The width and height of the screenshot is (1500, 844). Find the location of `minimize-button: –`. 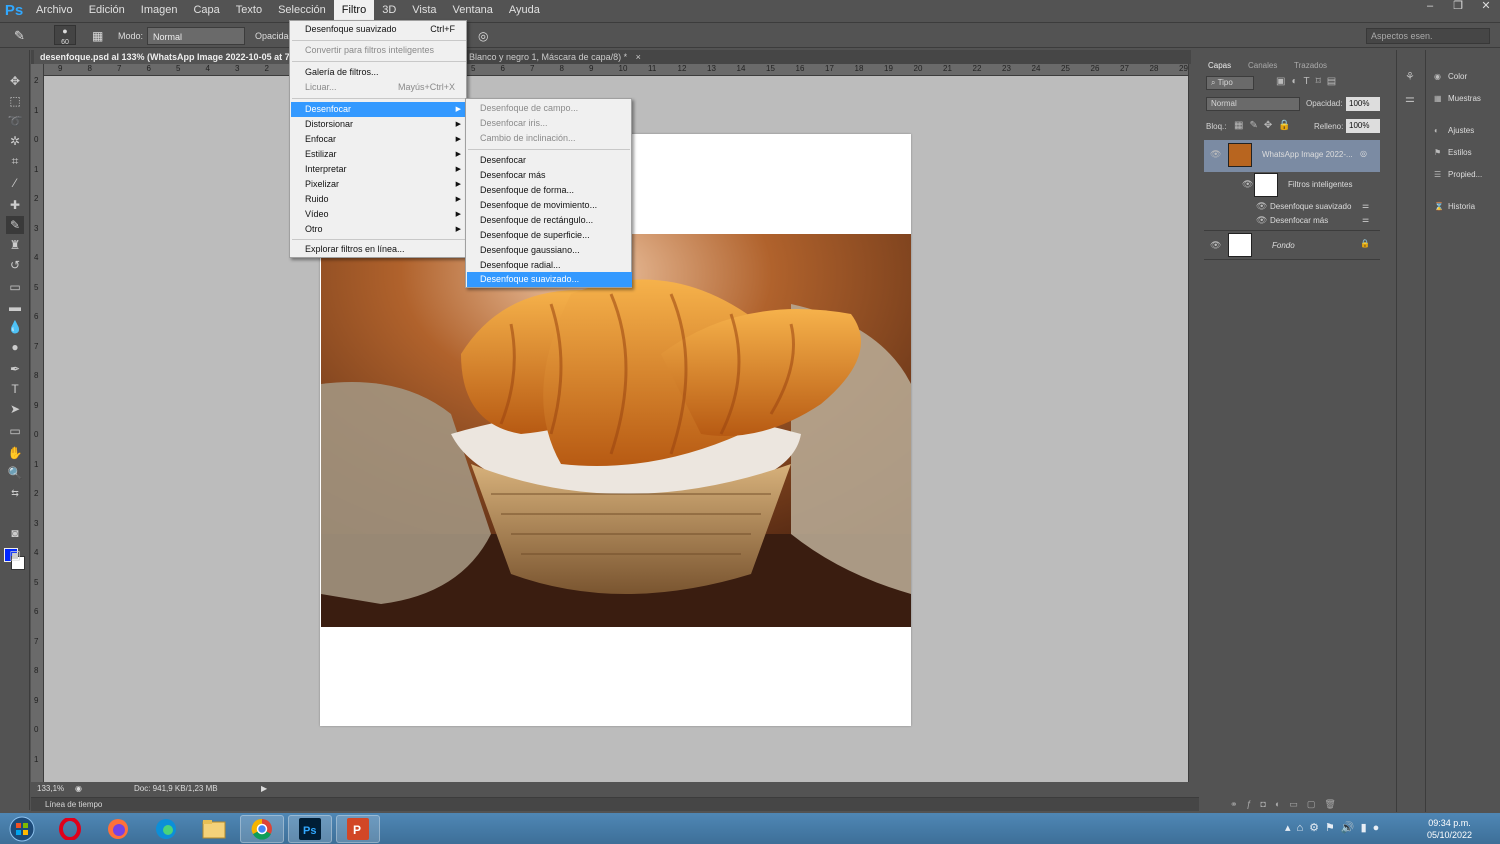

minimize-button: – is located at coordinates (1430, 7).